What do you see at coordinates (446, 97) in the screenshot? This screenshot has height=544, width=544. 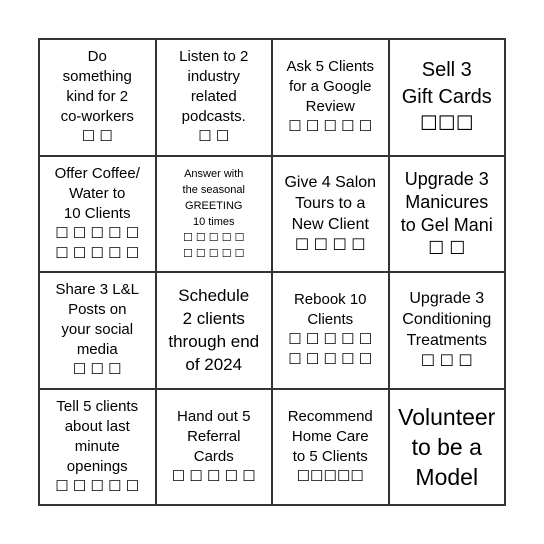 I see `bingo-cell: Sell 3 Gift Cards ☐☐☐` at bounding box center [446, 97].